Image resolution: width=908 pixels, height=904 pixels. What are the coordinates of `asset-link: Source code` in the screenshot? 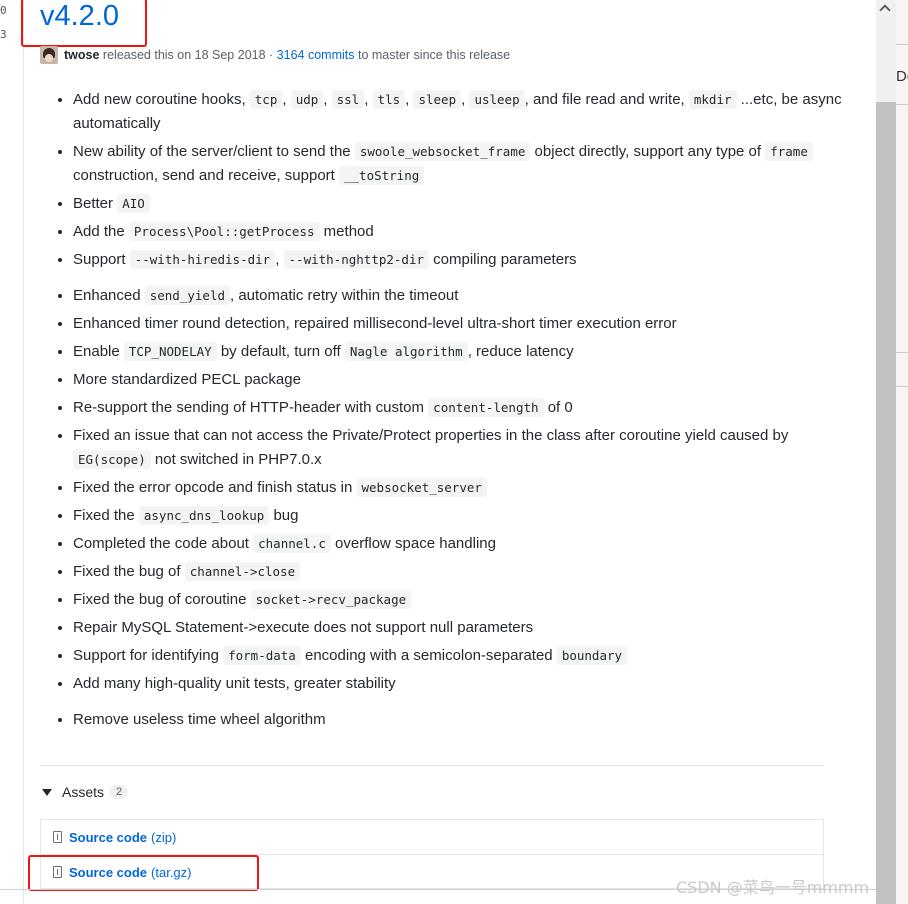 It's located at (108, 837).